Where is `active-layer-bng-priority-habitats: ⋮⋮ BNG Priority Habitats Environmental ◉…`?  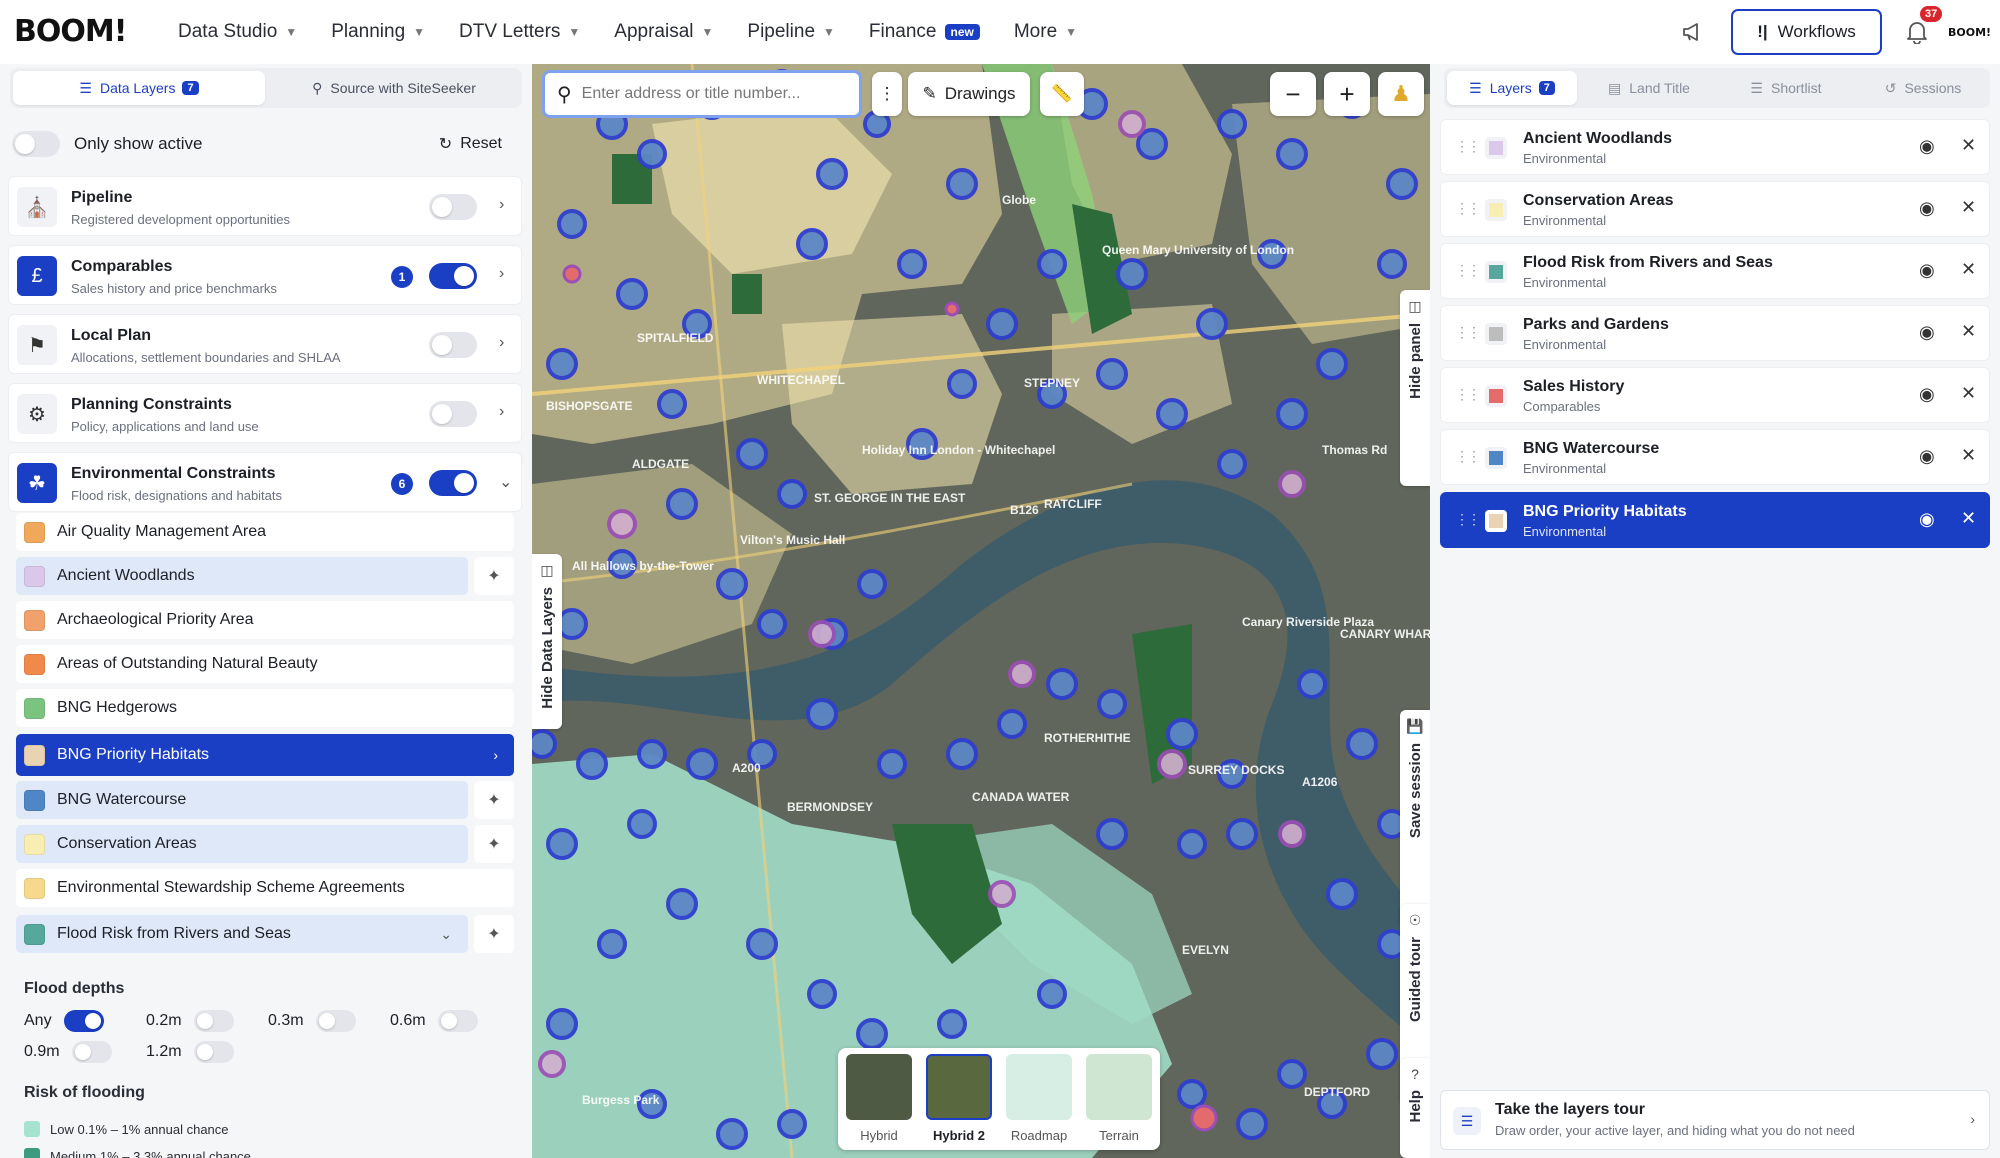
active-layer-bng-priority-habitats: ⋮⋮ BNG Priority Habitats Environmental ◉… is located at coordinates (1715, 520).